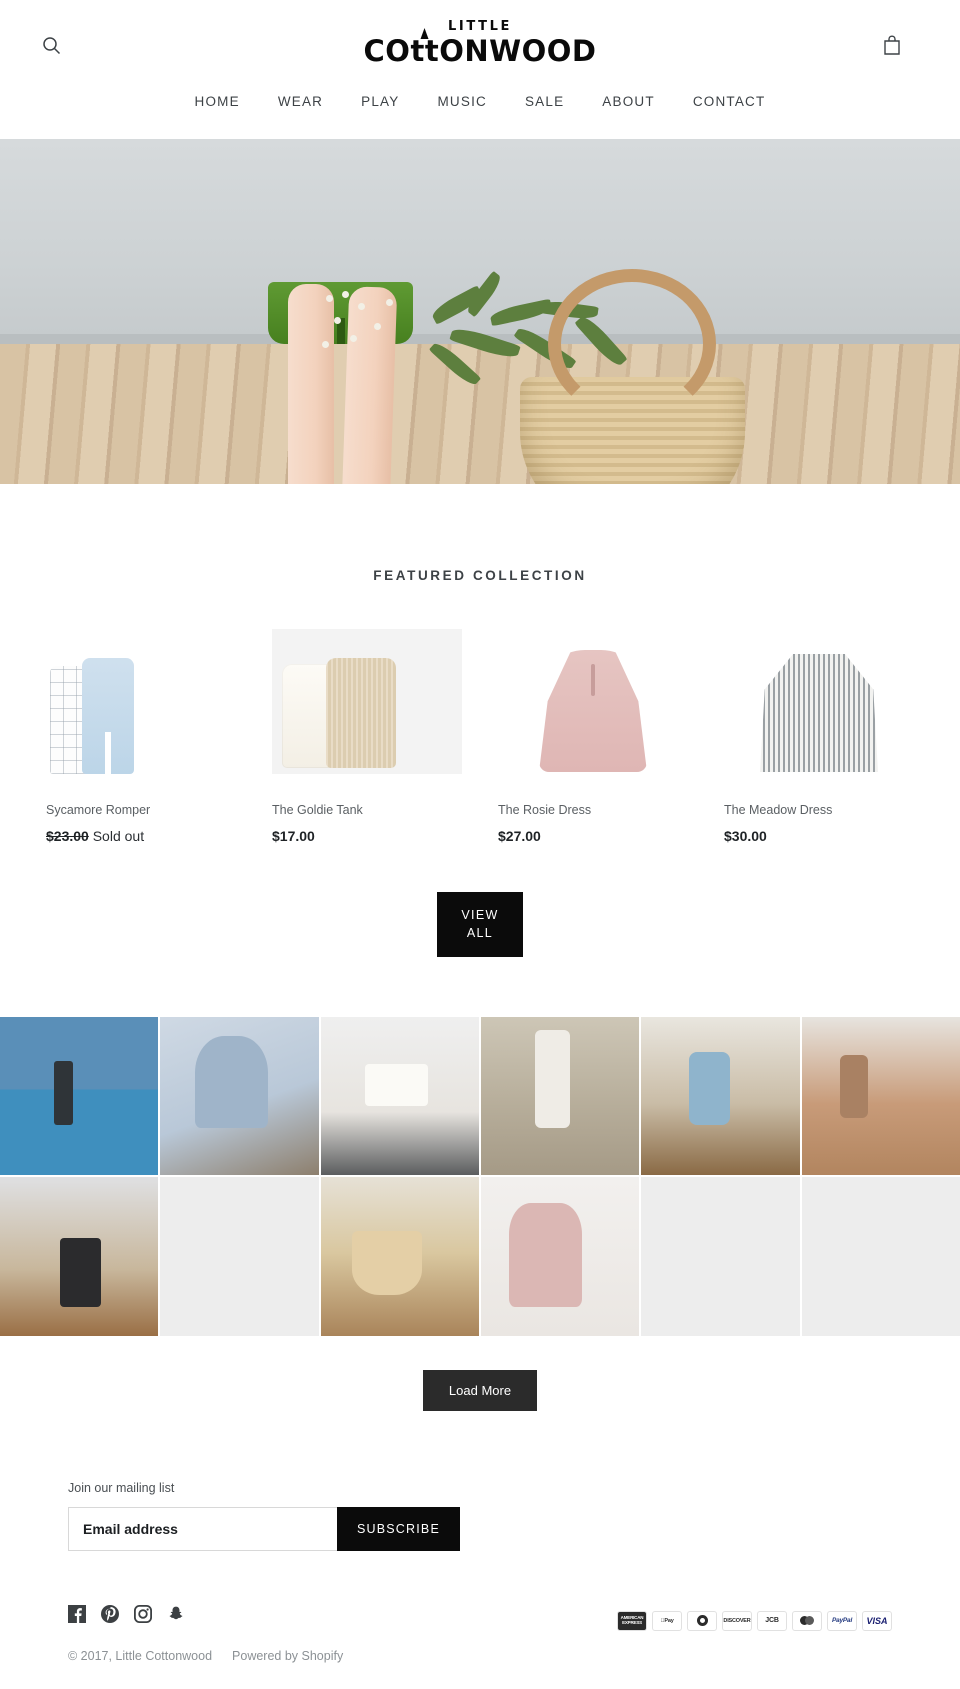 The image size is (960, 1689). I want to click on pinterest-icon, so click(110, 1613).